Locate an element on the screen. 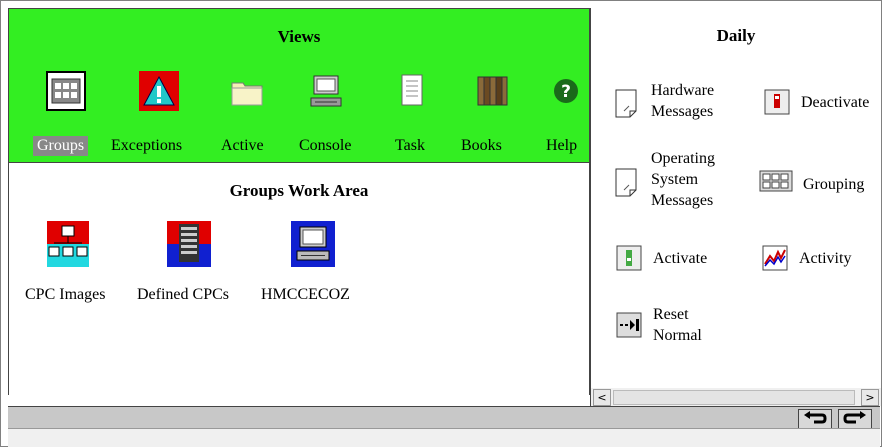 The width and height of the screenshot is (882, 447). task-deactivate: Deactivate is located at coordinates (816, 102).